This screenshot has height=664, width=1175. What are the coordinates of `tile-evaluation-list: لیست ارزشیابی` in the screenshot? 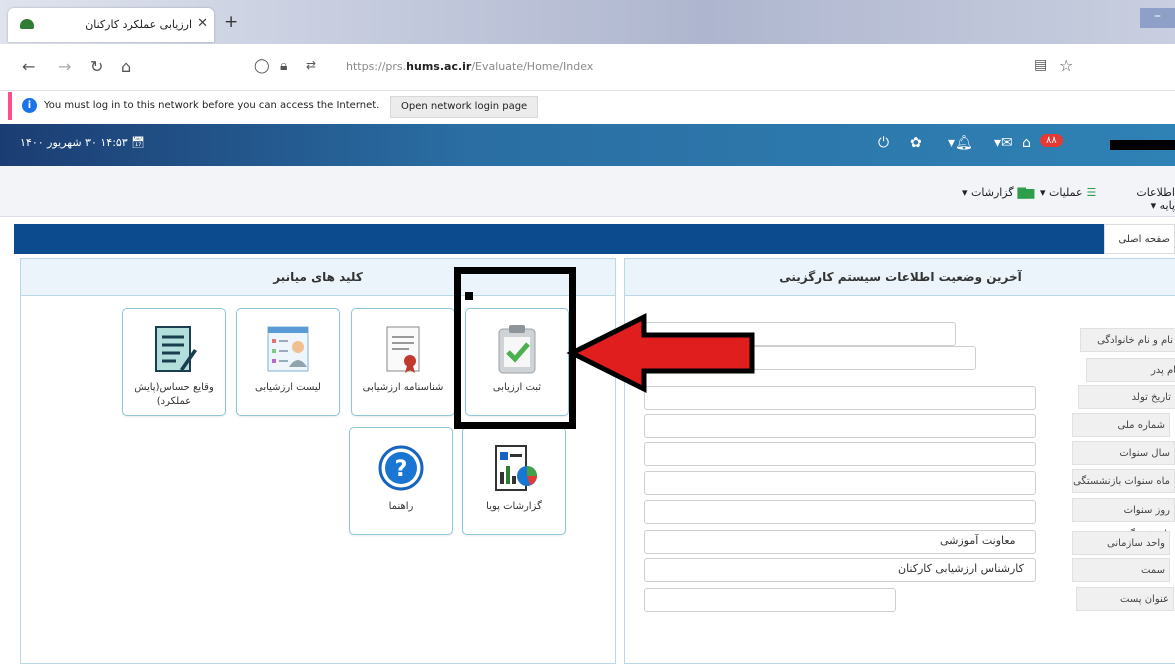 It's located at (288, 362).